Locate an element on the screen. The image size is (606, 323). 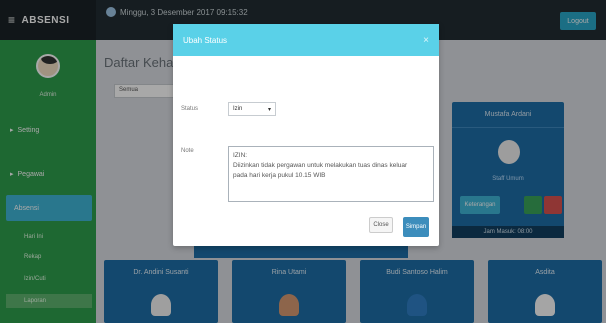
close-button: Close is located at coordinates (381, 225).